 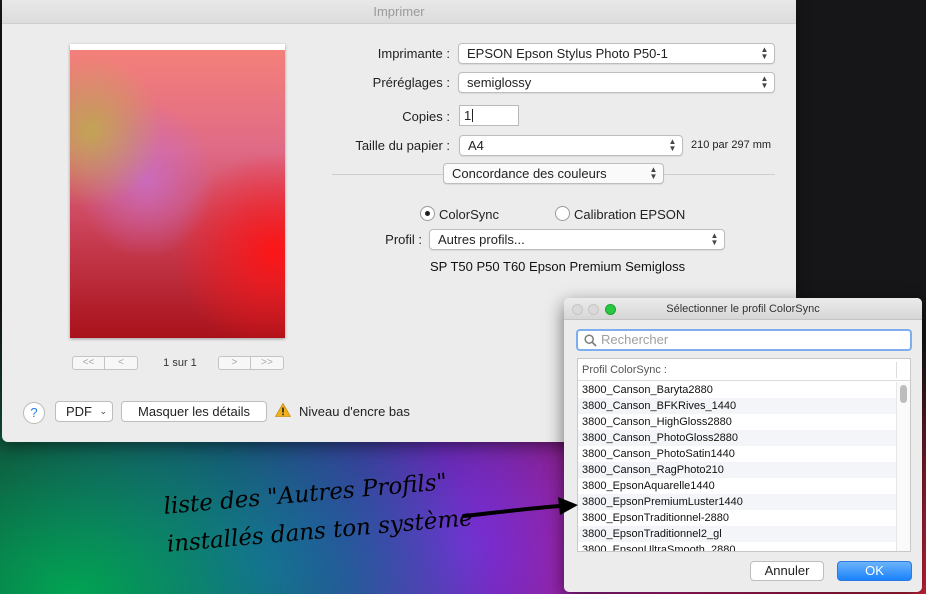 What do you see at coordinates (731, 145) in the screenshot?
I see `paper-dimensions: 210 par 297 mm` at bounding box center [731, 145].